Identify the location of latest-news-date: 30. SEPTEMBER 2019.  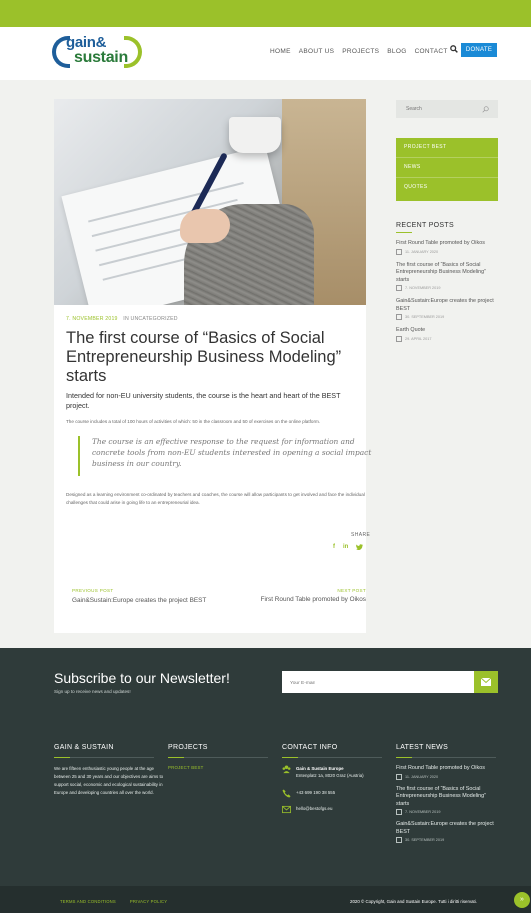
(425, 840).